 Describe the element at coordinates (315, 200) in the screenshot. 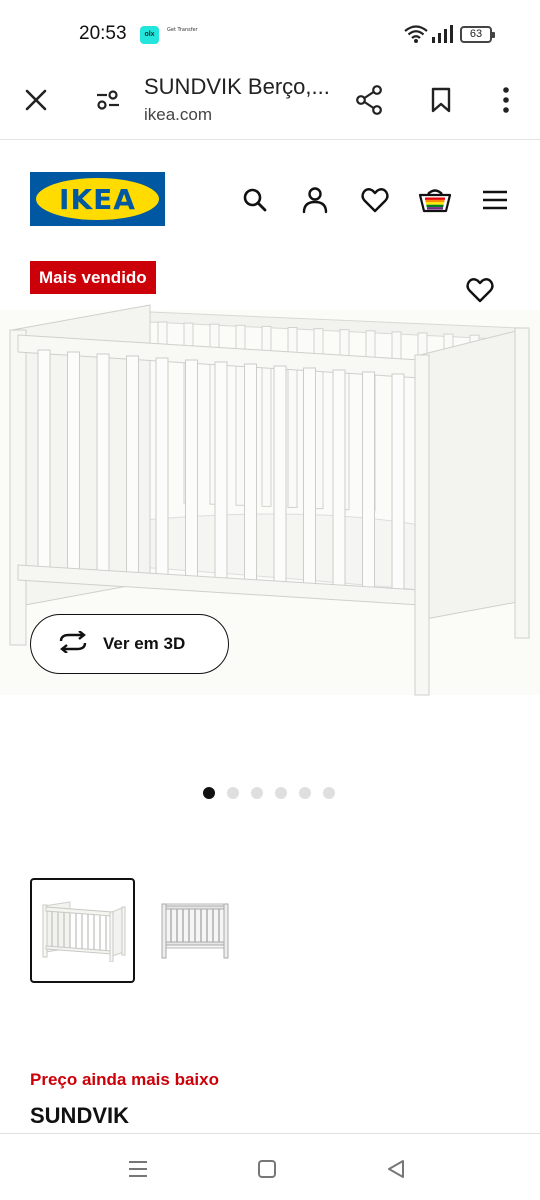

I see `account-icon` at that location.